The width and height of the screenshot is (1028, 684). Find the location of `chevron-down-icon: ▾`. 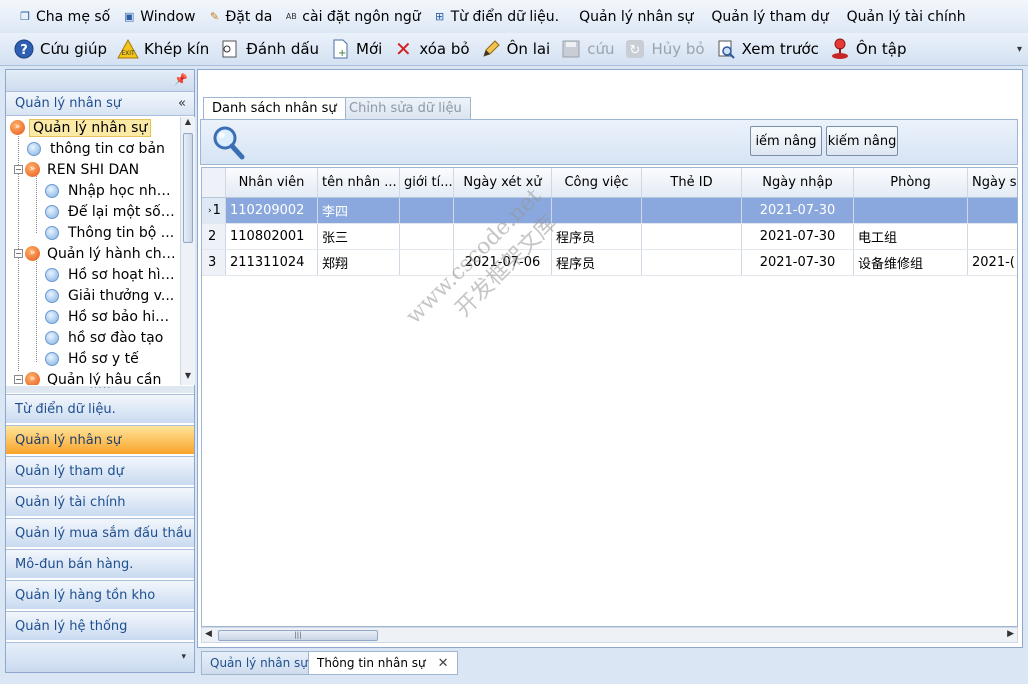

chevron-down-icon: ▾ is located at coordinates (183, 657).